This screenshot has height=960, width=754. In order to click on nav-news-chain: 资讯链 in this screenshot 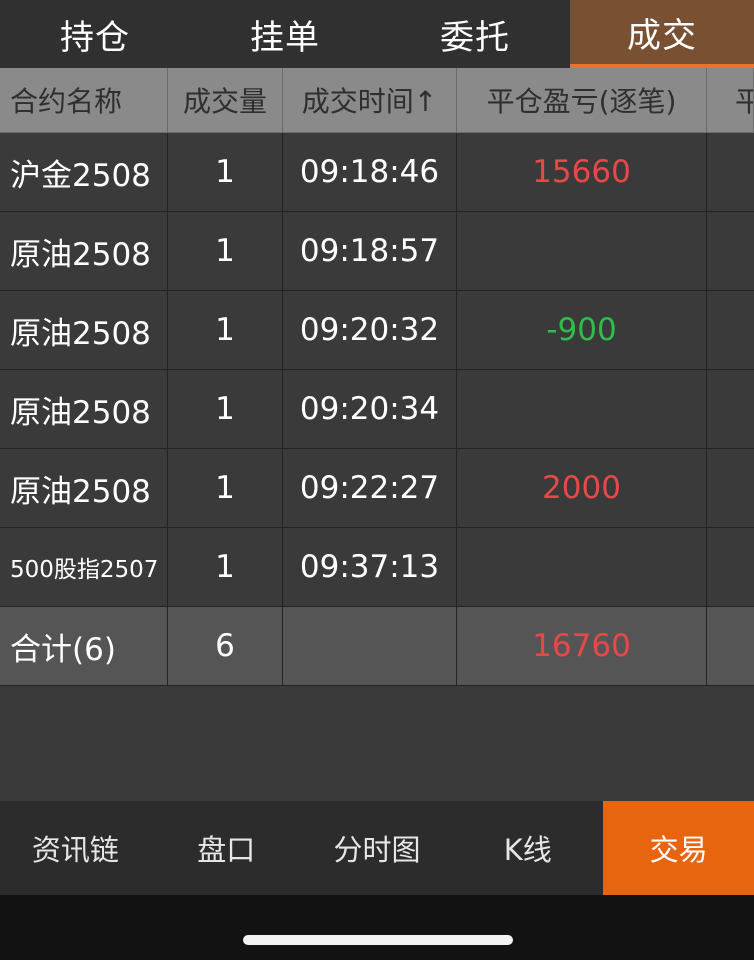, I will do `click(75, 848)`.